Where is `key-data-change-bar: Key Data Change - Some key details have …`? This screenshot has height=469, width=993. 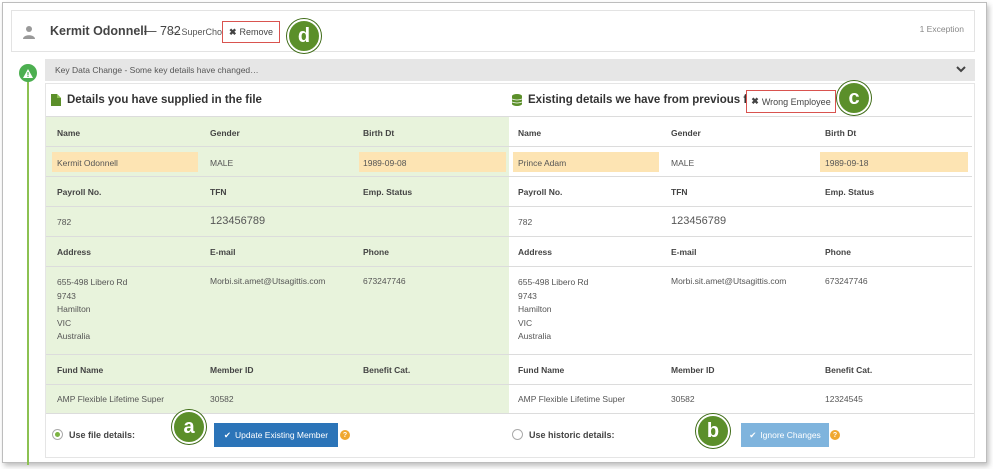
key-data-change-bar: Key Data Change - Some key details have … is located at coordinates (510, 70).